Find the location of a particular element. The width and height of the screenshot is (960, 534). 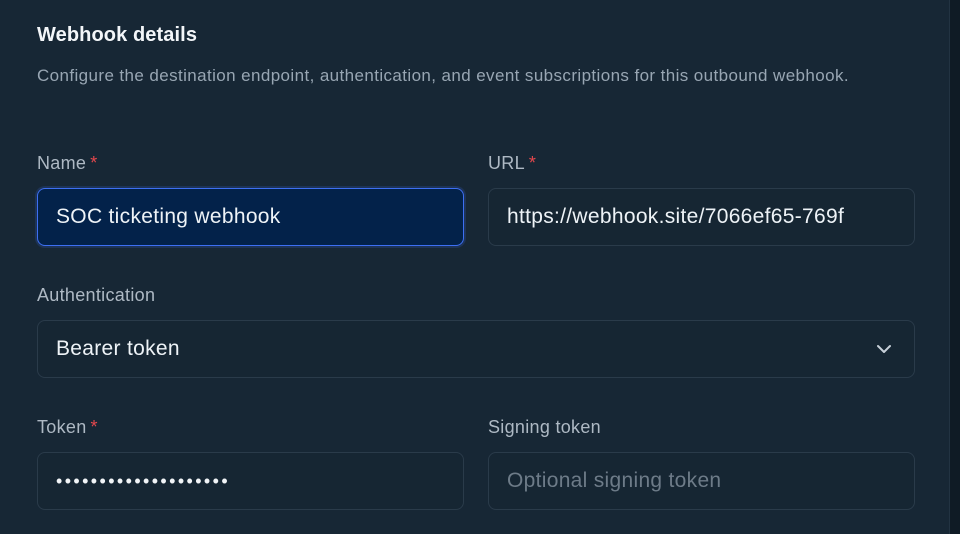

scrollbar is located at coordinates (954, 267).